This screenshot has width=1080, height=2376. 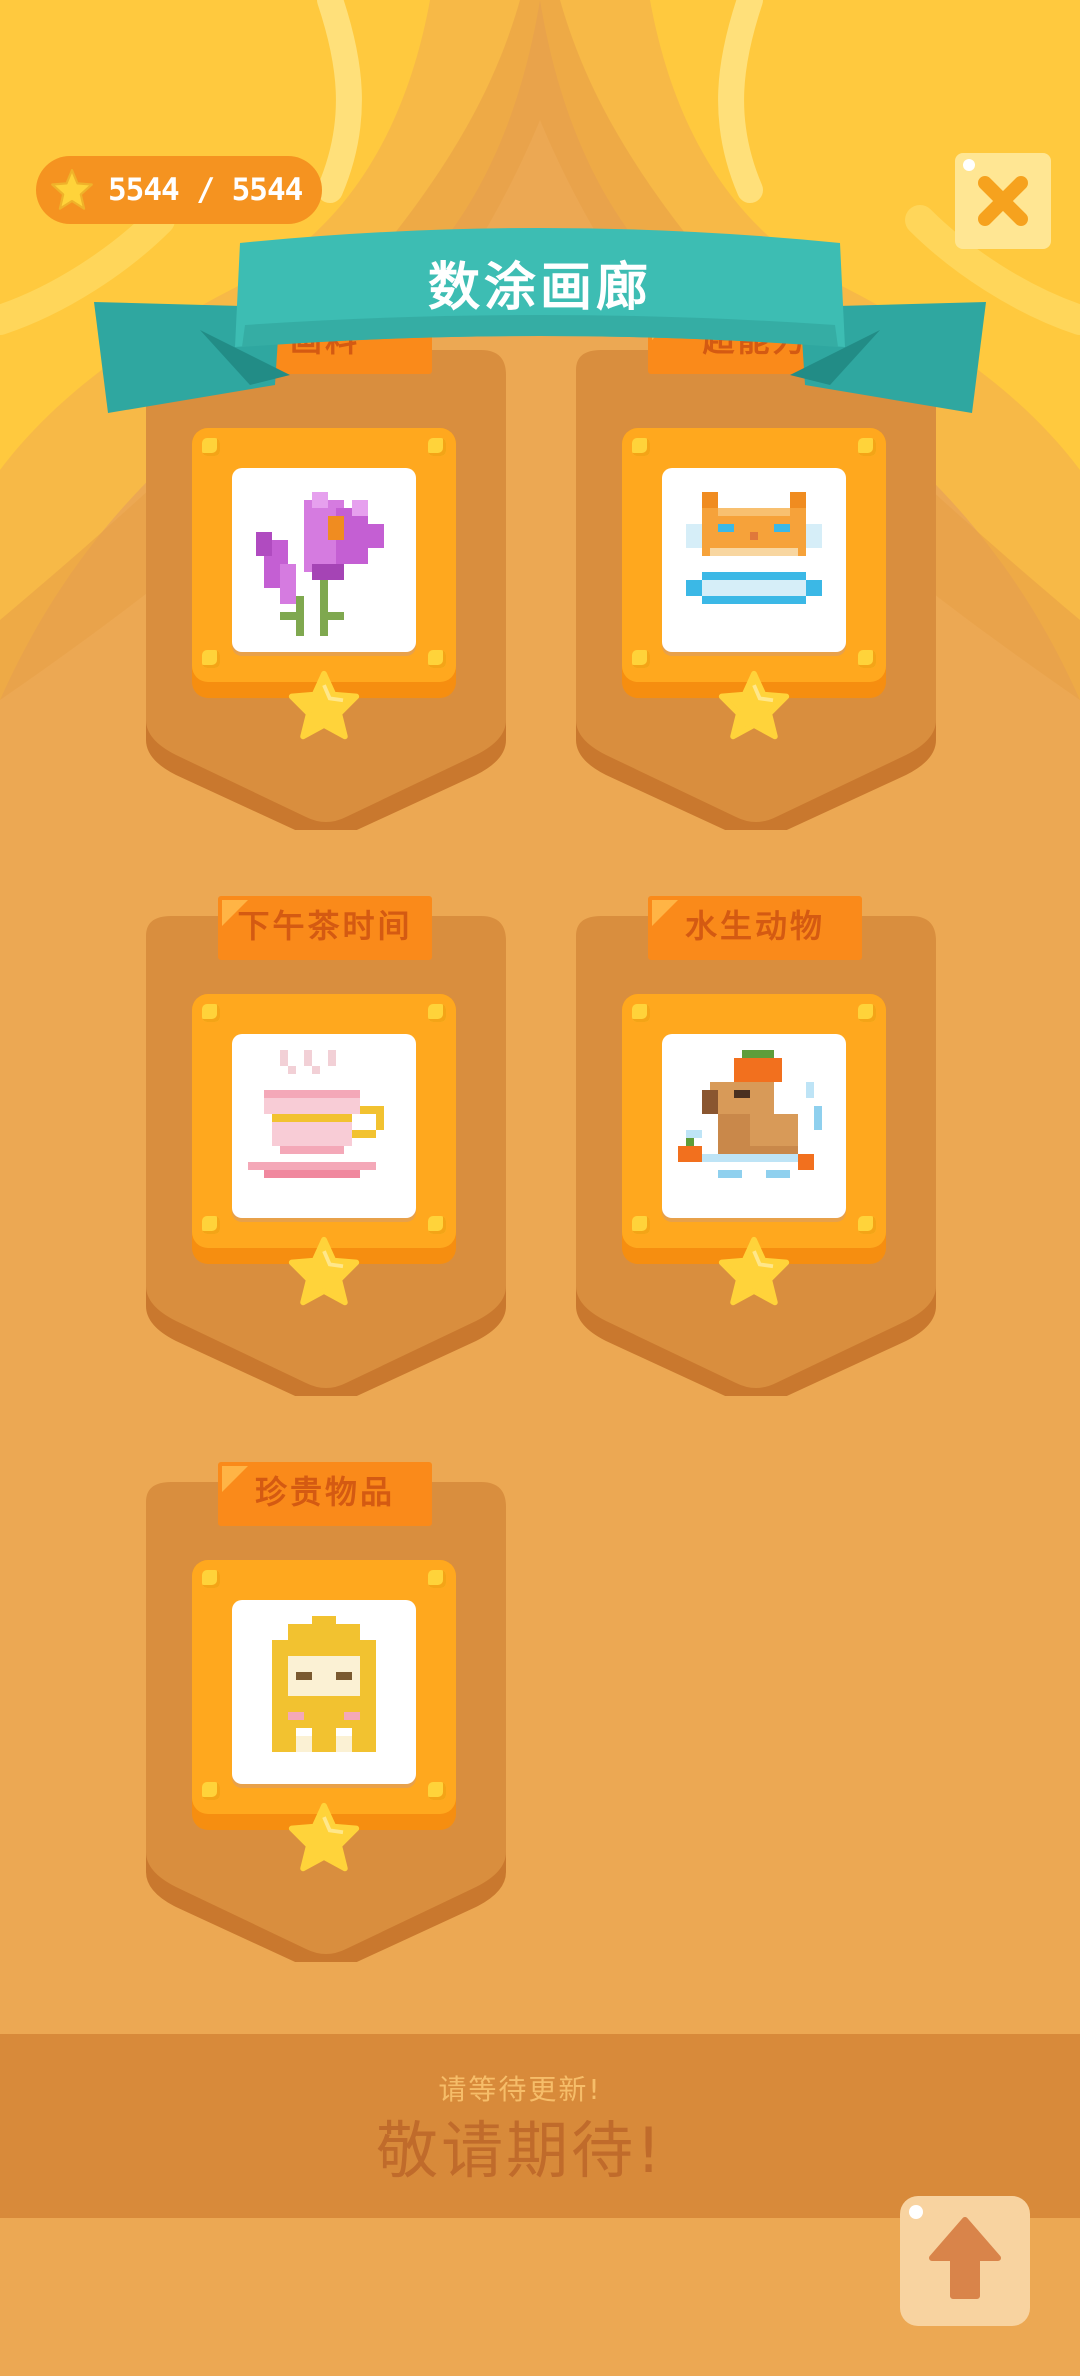 I want to click on star-counter: 5544 / 5544, so click(x=179, y=190).